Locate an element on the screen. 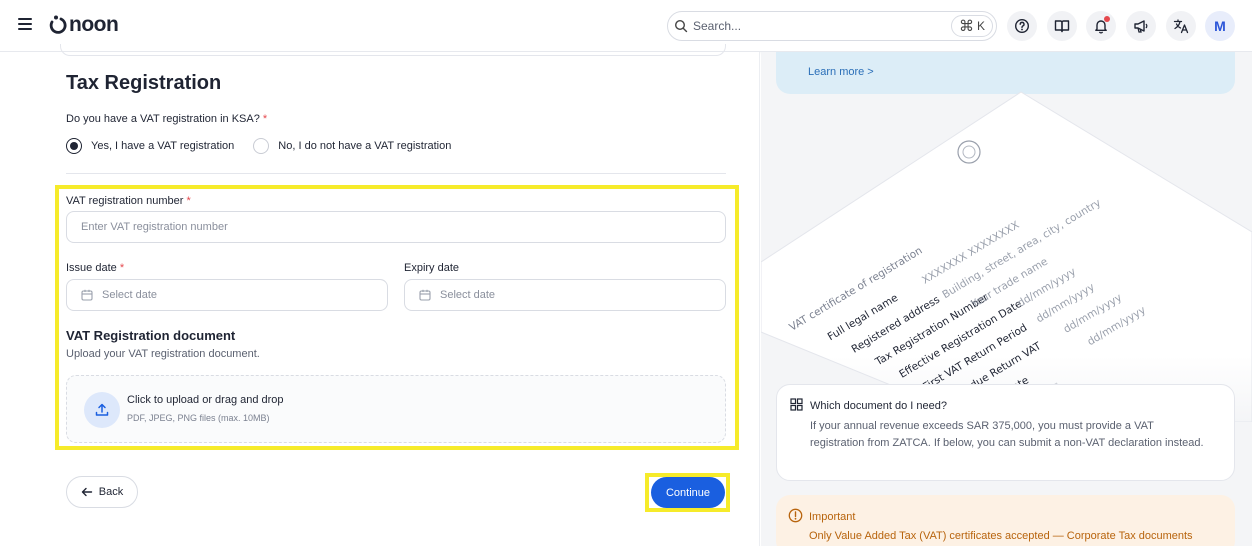  issue-date-label: Issue date * is located at coordinates (95, 268).